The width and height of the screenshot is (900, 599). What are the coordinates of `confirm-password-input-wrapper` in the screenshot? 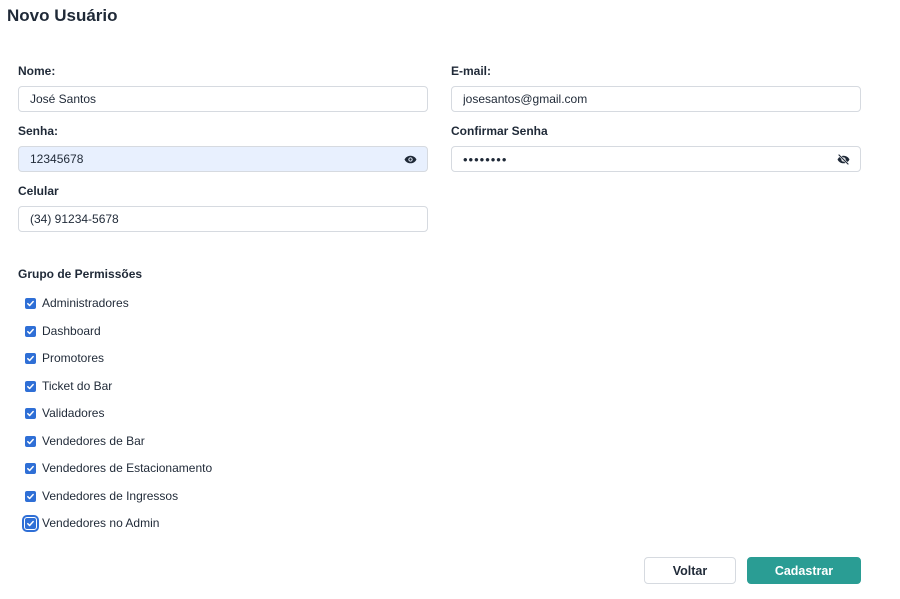 It's located at (656, 159).